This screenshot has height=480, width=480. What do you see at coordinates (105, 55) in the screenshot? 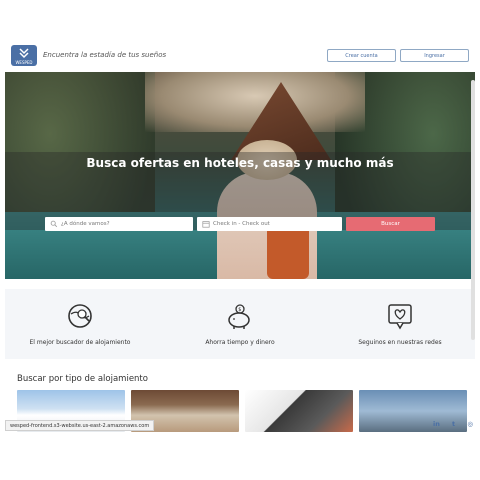
I see `site-tagline: Encuentra la estadía de tus sueños` at bounding box center [105, 55].